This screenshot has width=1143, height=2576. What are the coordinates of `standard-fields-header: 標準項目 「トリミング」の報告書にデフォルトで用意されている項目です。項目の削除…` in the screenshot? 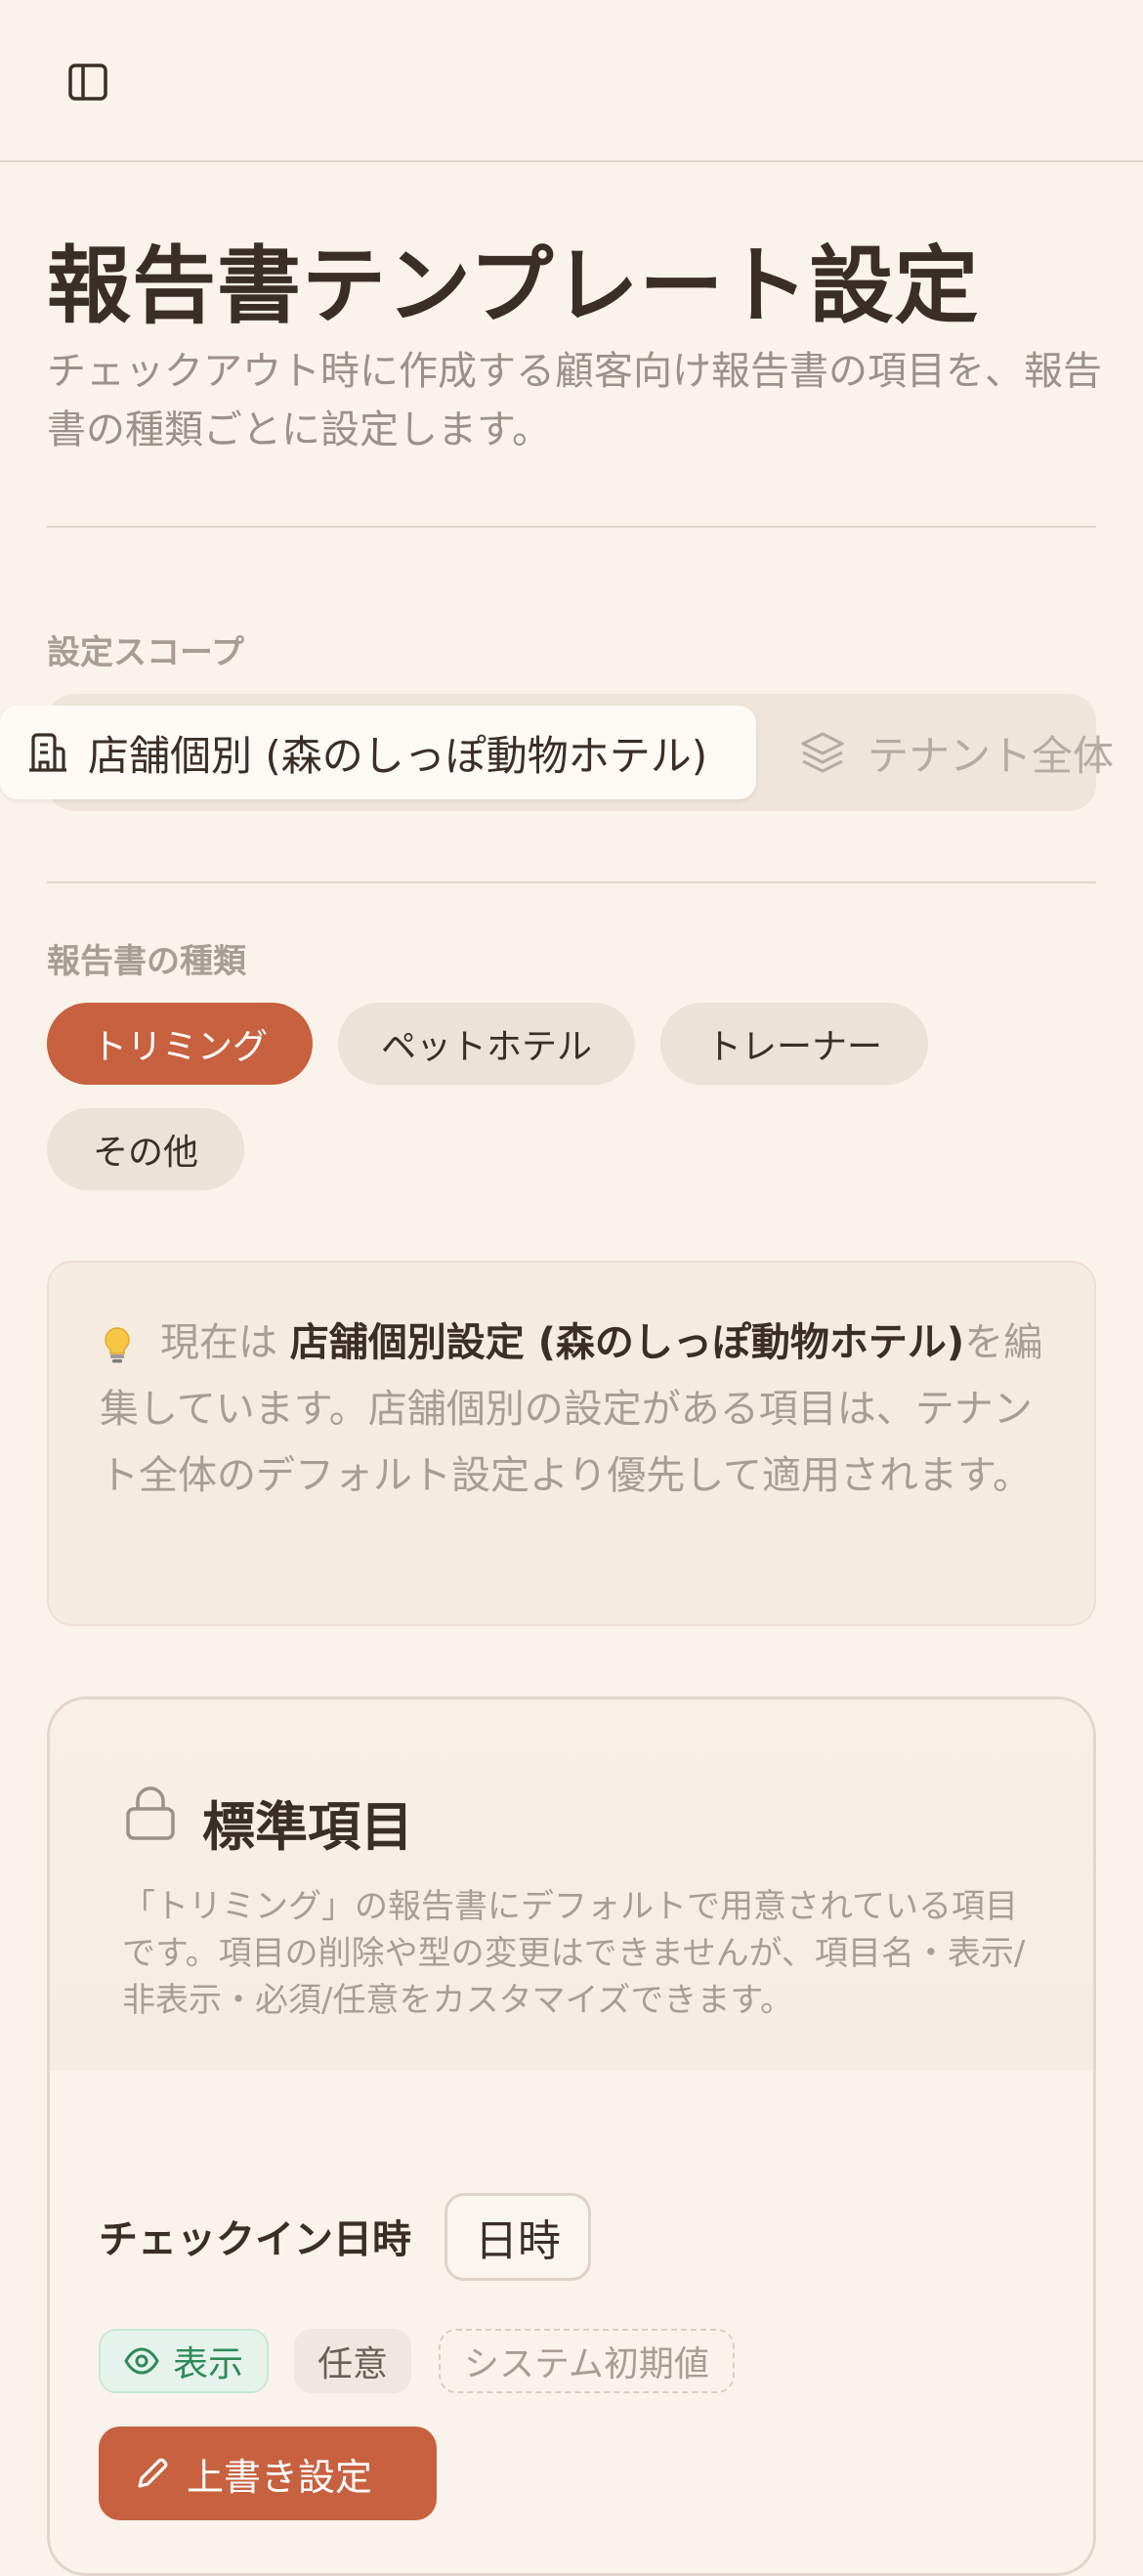 It's located at (571, 1885).